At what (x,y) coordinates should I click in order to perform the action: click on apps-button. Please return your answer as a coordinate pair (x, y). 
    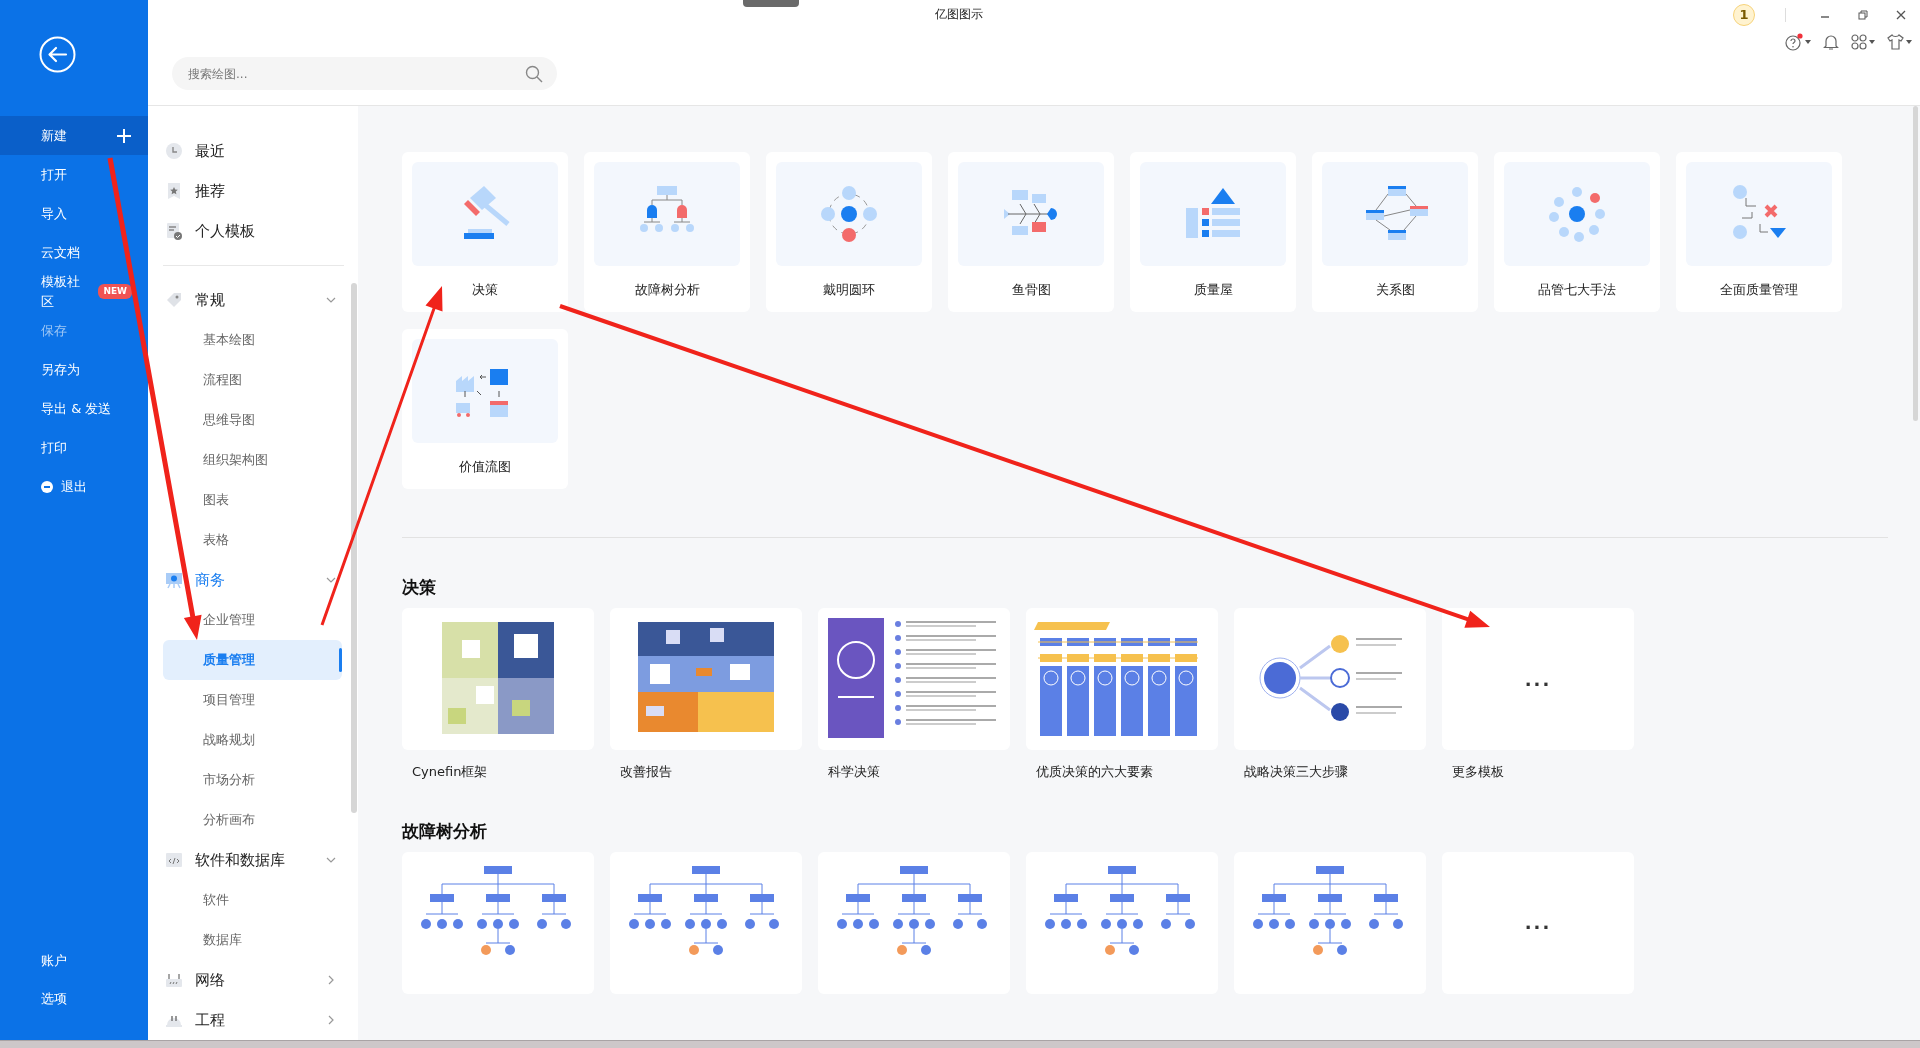
    Looking at the image, I should click on (1863, 42).